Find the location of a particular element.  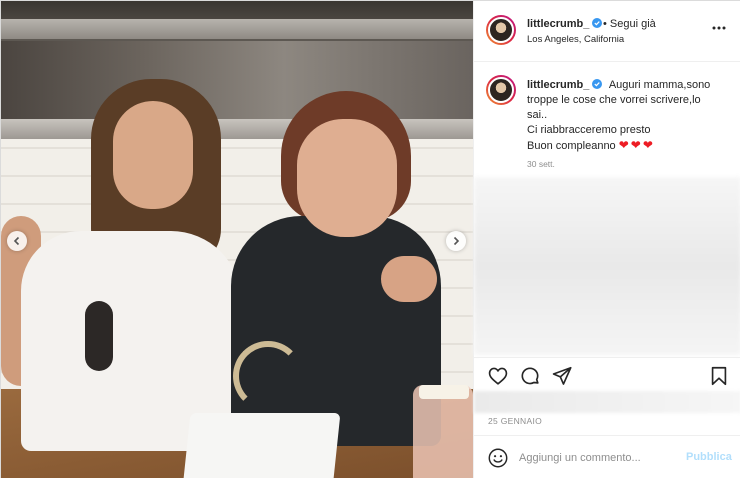

caption-avatar is located at coordinates (501, 90).